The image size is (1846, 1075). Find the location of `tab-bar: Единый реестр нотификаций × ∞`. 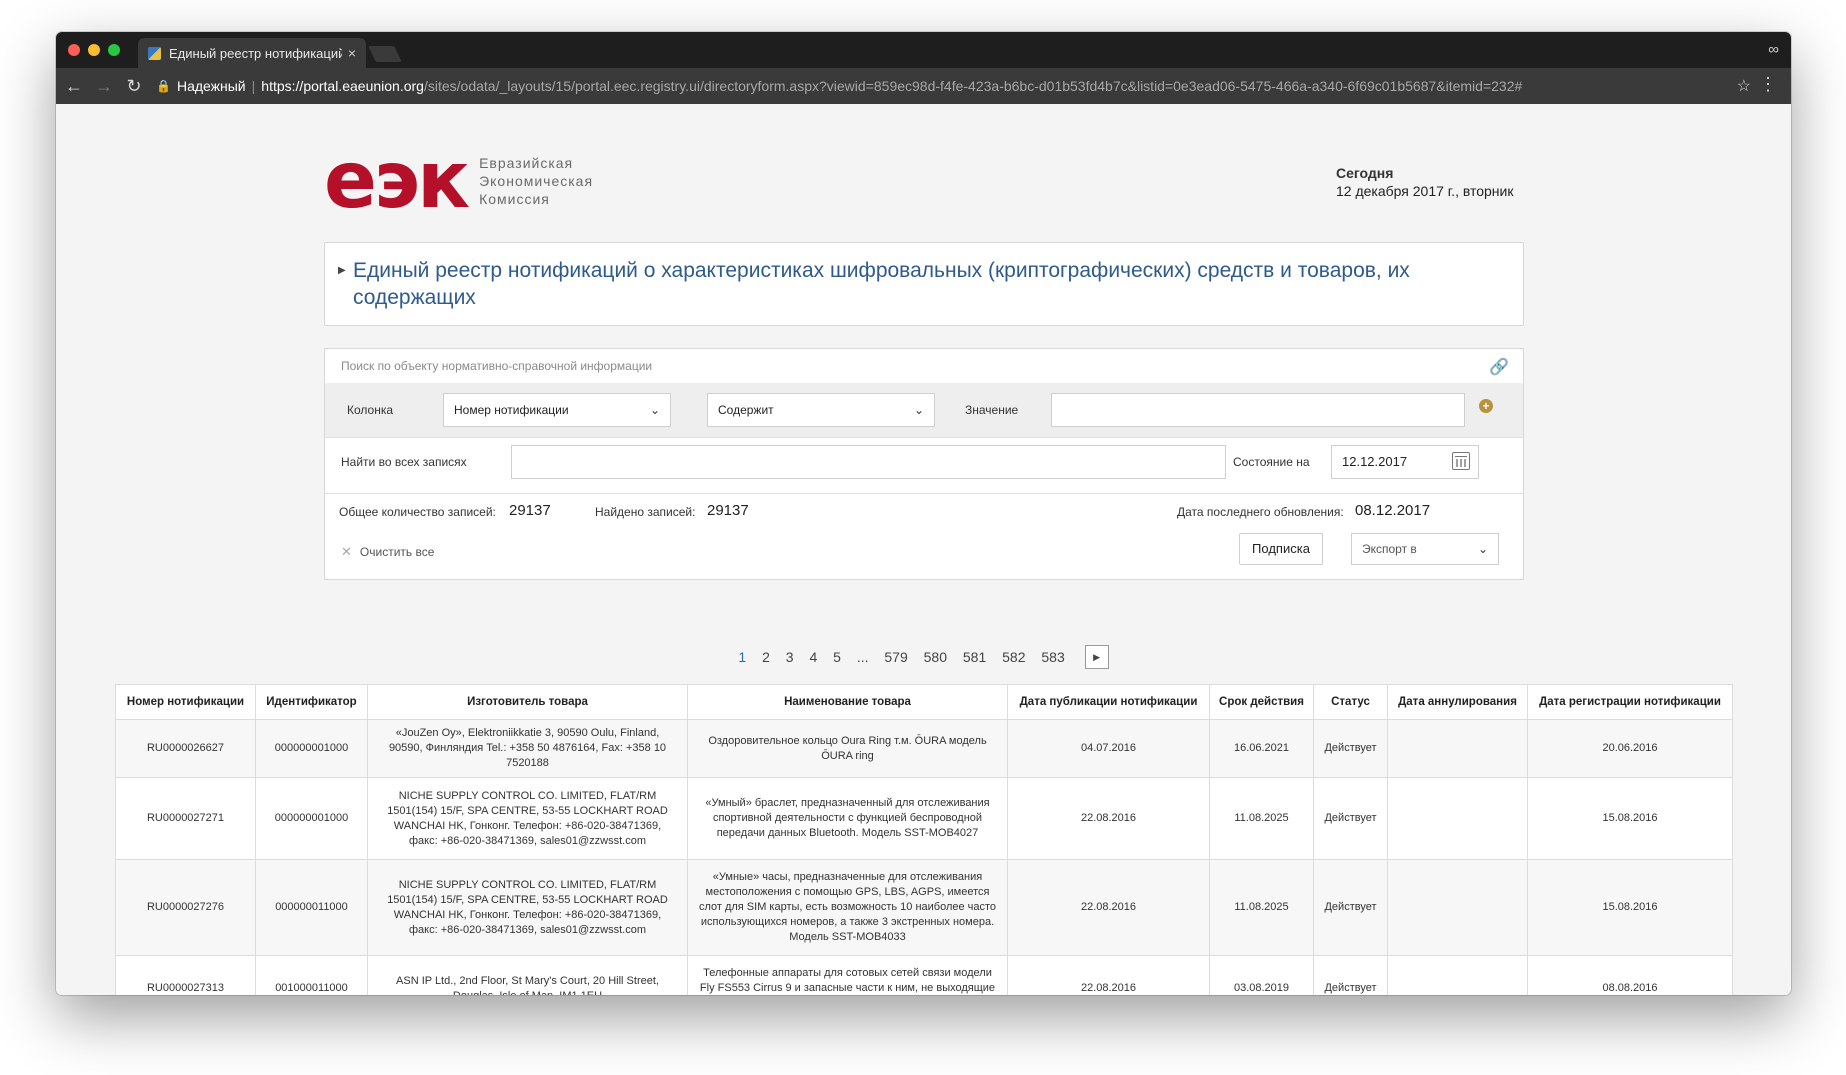

tab-bar: Единый реестр нотификаций × ∞ is located at coordinates (923, 50).